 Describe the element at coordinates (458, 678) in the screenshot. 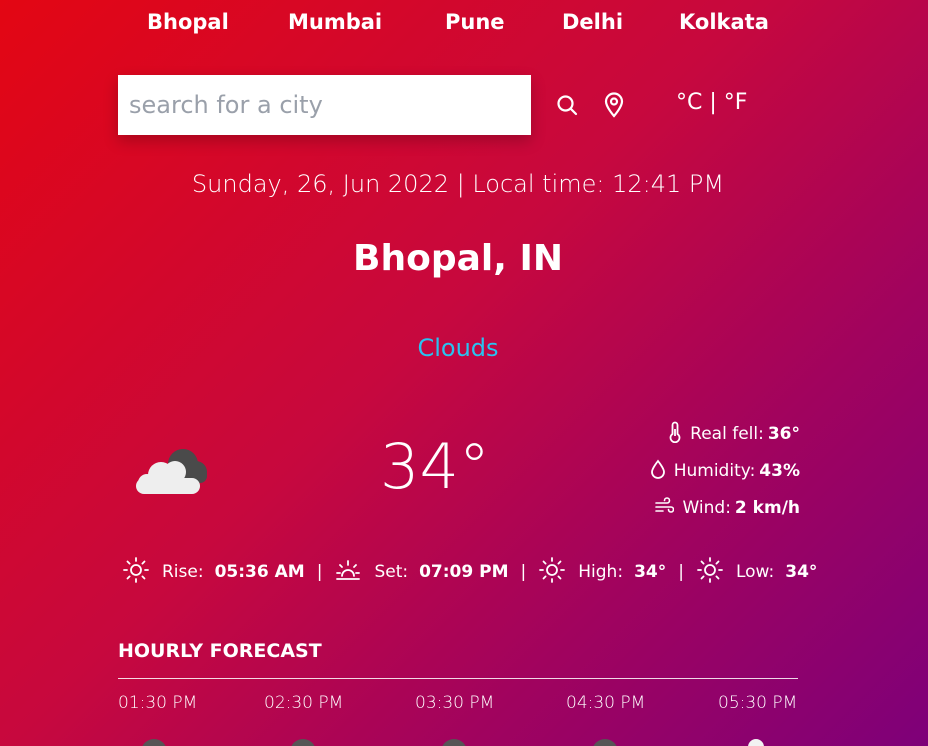

I see `divider` at that location.